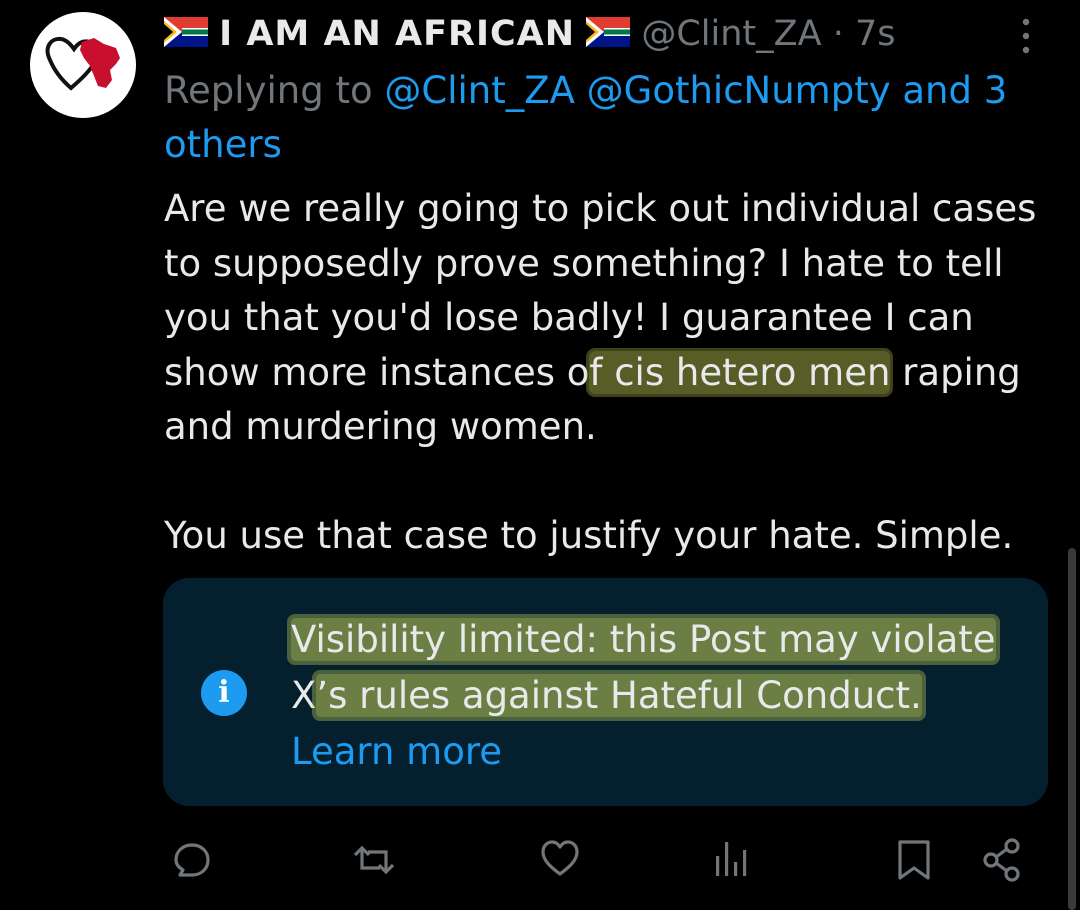 The image size is (1080, 910). I want to click on heart-africa-avatar-icon, so click(82, 63).